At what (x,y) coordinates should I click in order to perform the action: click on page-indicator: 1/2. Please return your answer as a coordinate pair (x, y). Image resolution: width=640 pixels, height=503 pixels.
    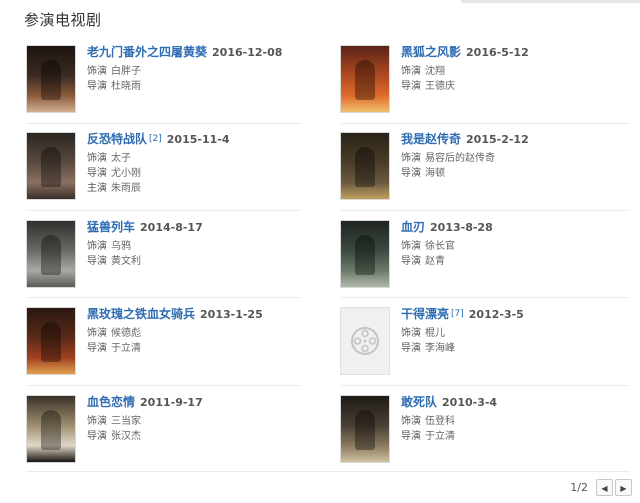
    Looking at the image, I should click on (579, 487).